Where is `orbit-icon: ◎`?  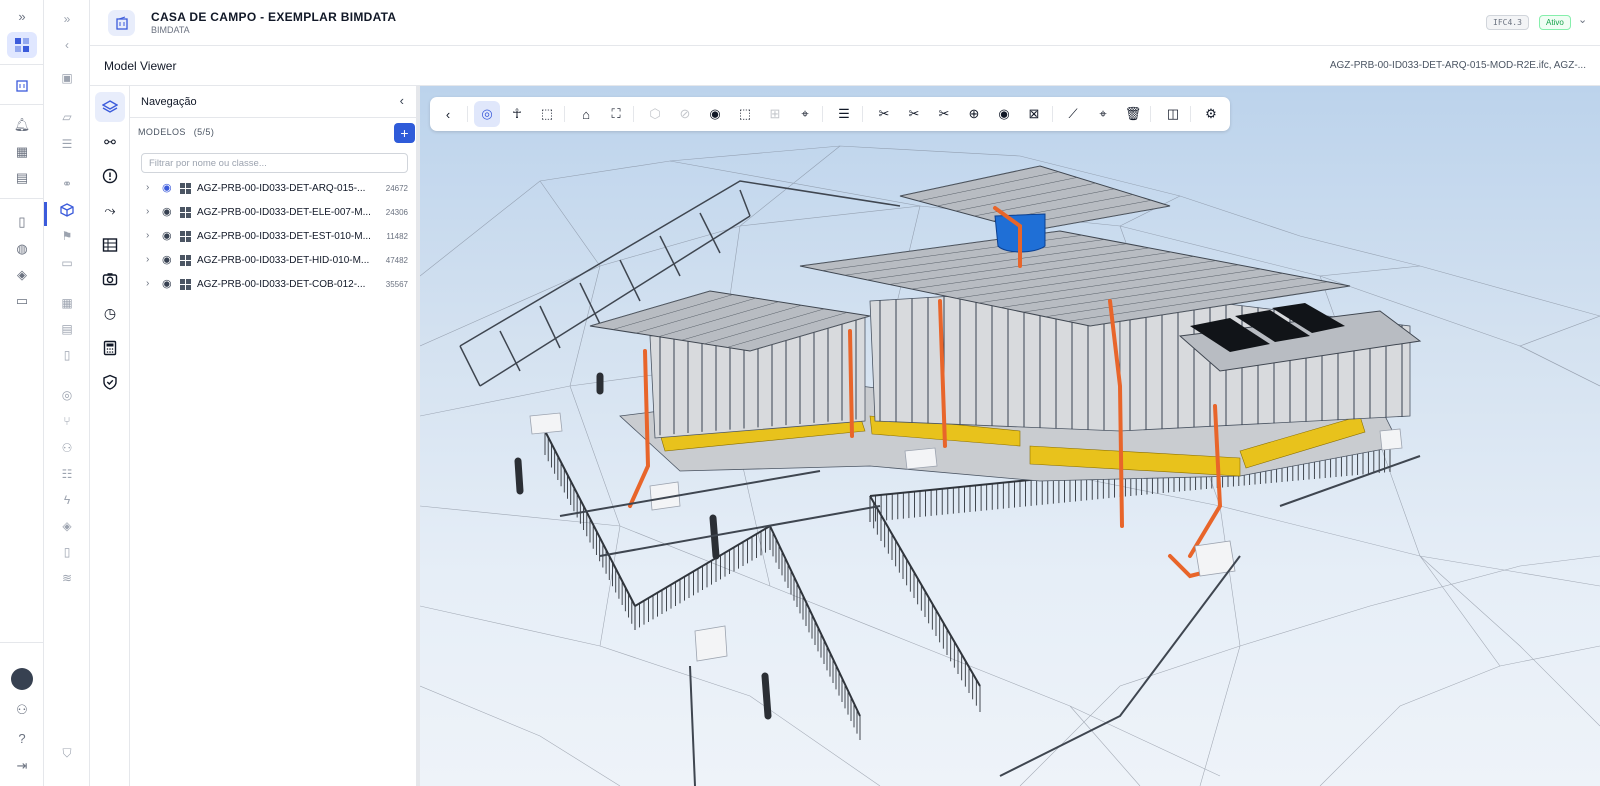
orbit-icon: ◎ is located at coordinates (487, 114).